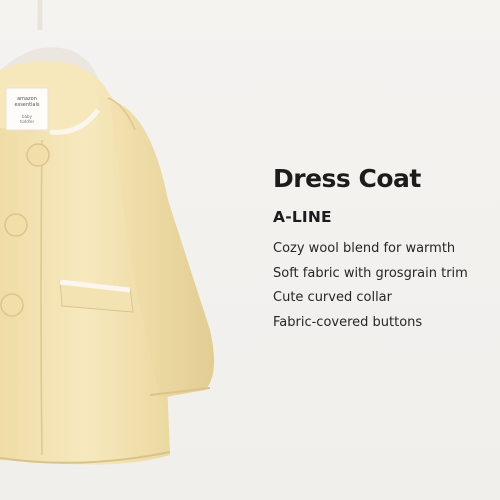 The height and width of the screenshot is (500, 500). I want to click on tag-text-4: toddler, so click(27, 121).